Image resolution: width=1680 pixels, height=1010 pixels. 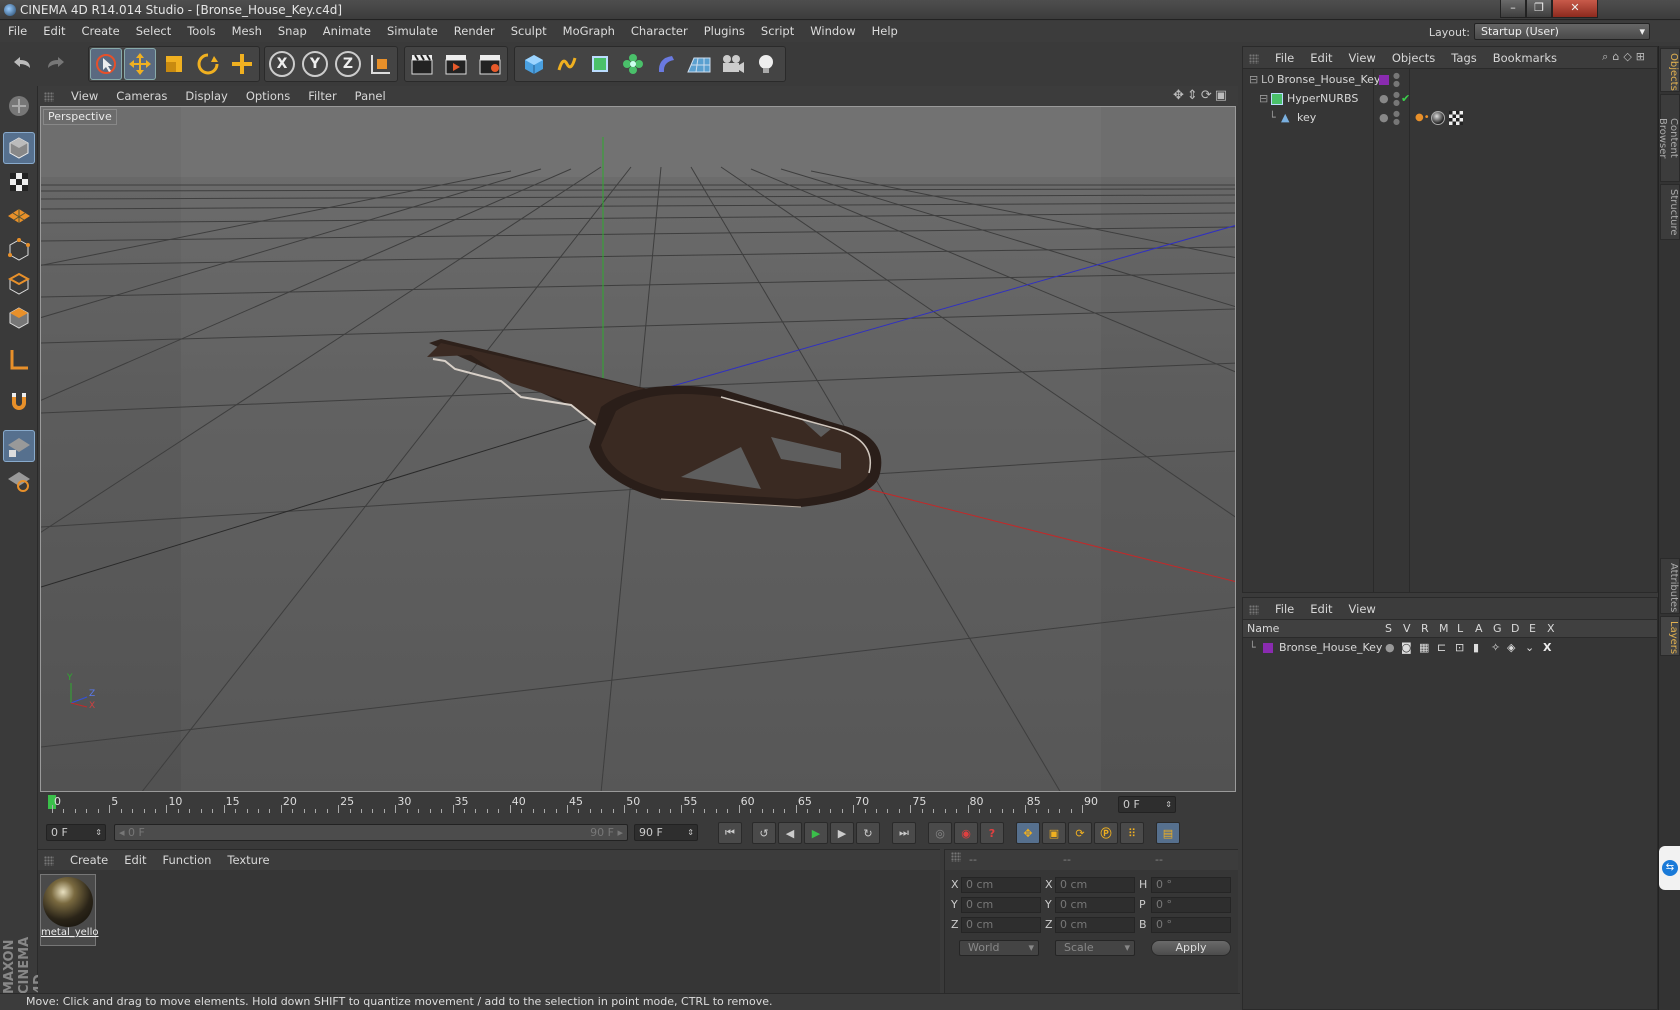 What do you see at coordinates (22, 64) in the screenshot?
I see `undo-button` at bounding box center [22, 64].